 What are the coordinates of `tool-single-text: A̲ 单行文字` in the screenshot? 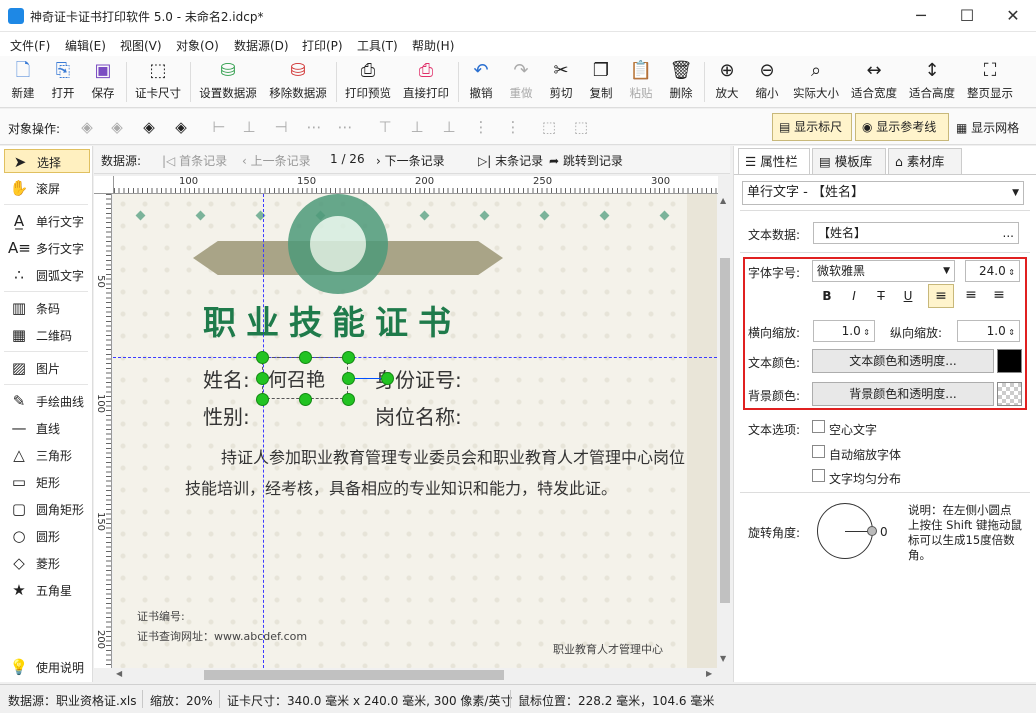 It's located at (47, 221).